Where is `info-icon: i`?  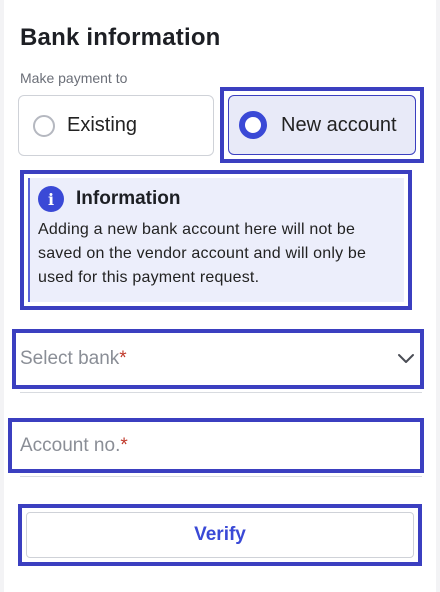
info-icon: i is located at coordinates (51, 199).